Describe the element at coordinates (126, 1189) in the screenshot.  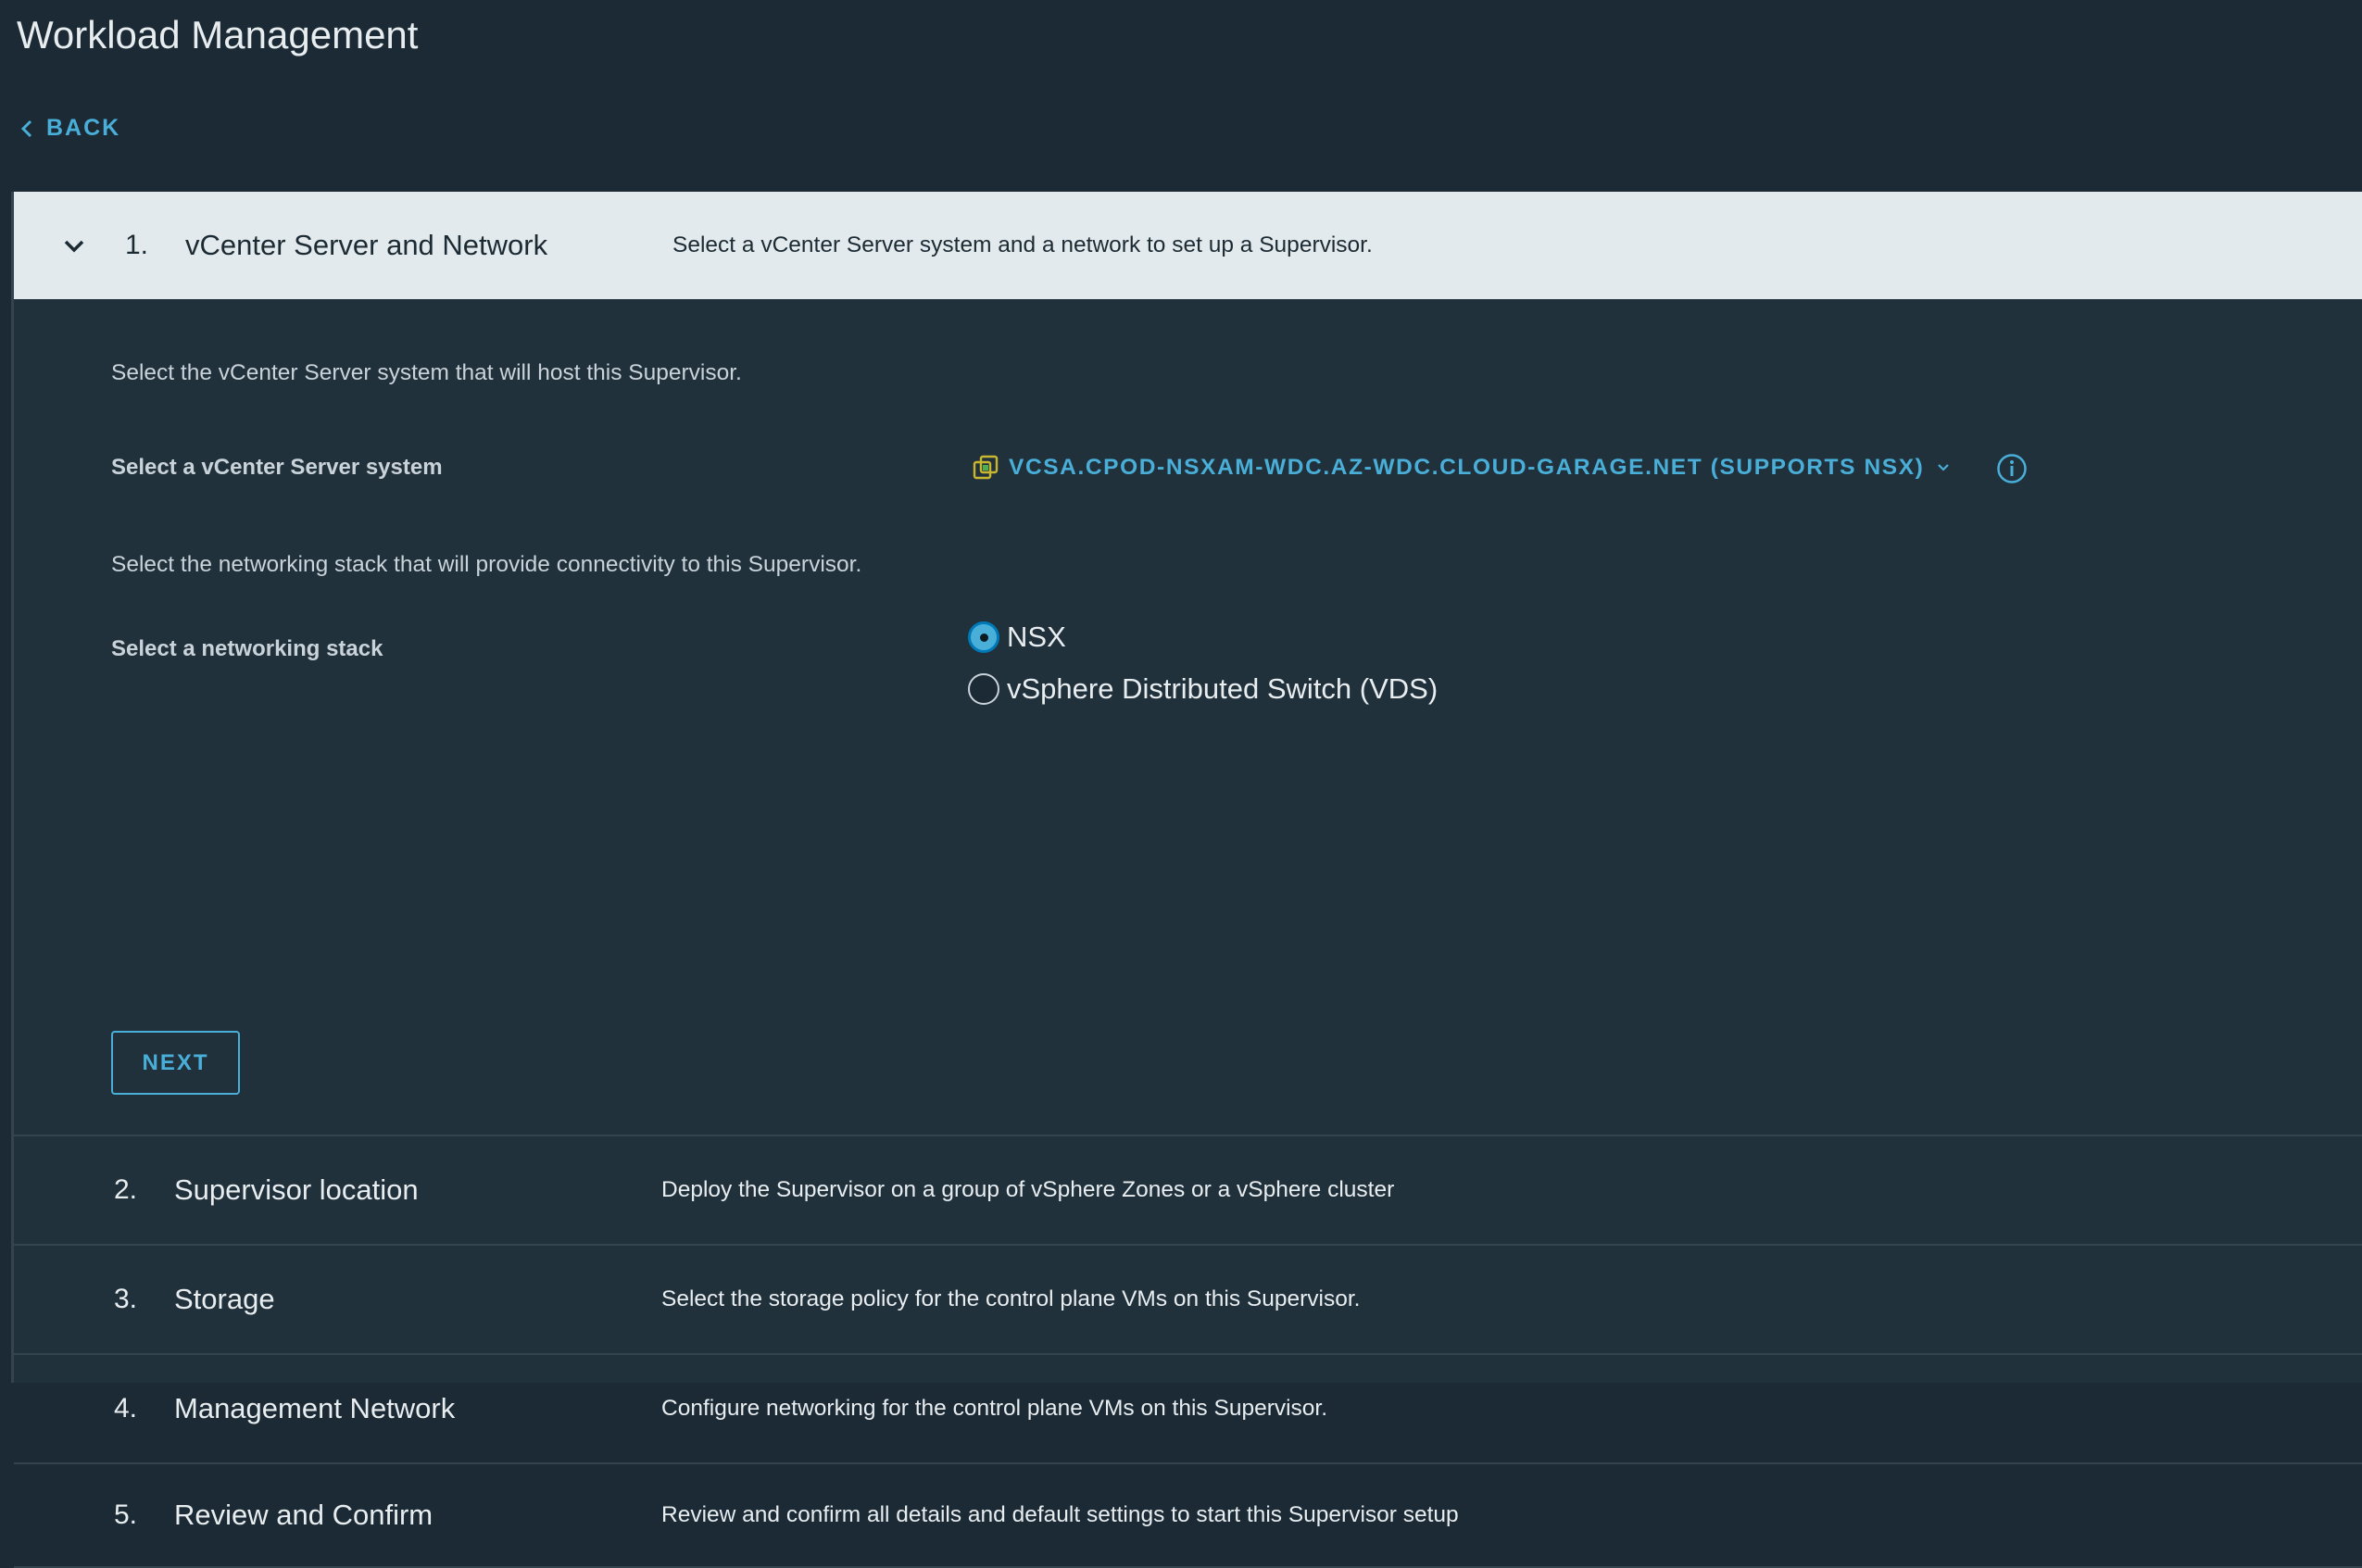
I see `step-number: 2.` at that location.